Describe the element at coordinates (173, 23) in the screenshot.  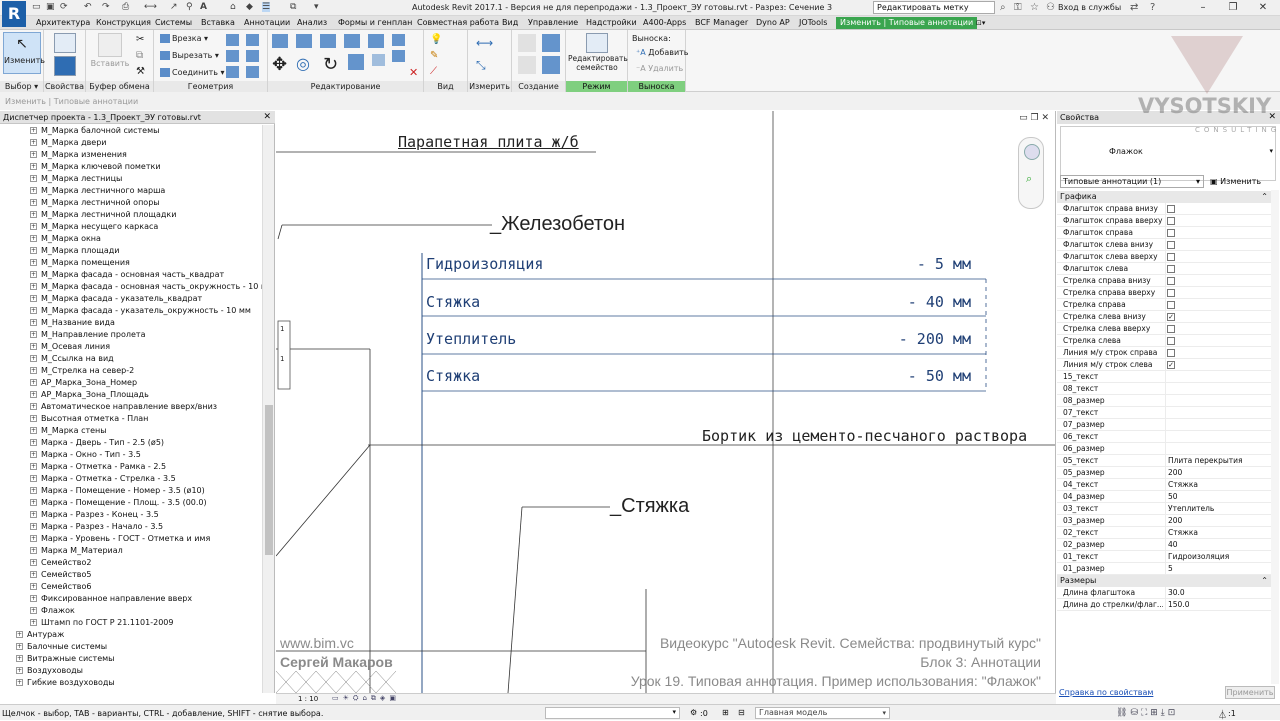
I see `tab-systems: Системы` at that location.